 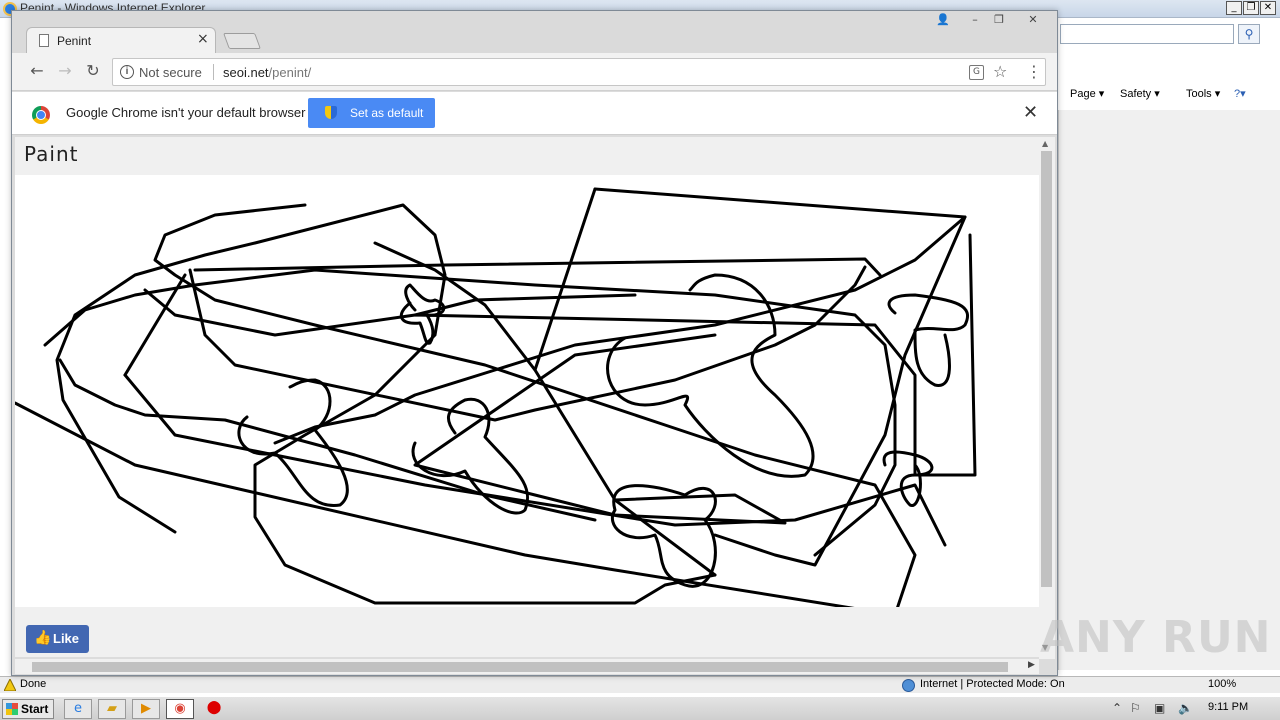 I want to click on like-label: Like, so click(x=66, y=638).